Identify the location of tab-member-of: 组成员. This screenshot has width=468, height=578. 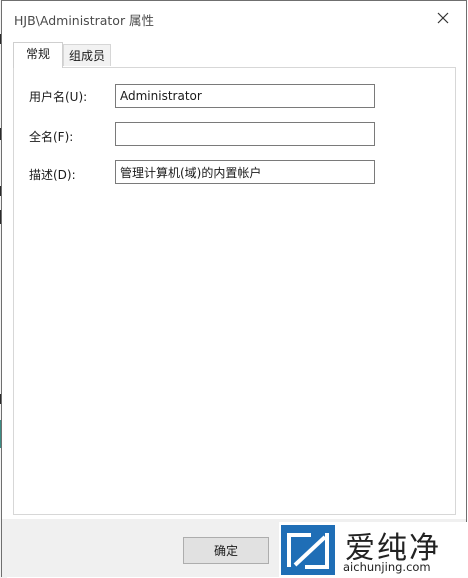
(87, 55).